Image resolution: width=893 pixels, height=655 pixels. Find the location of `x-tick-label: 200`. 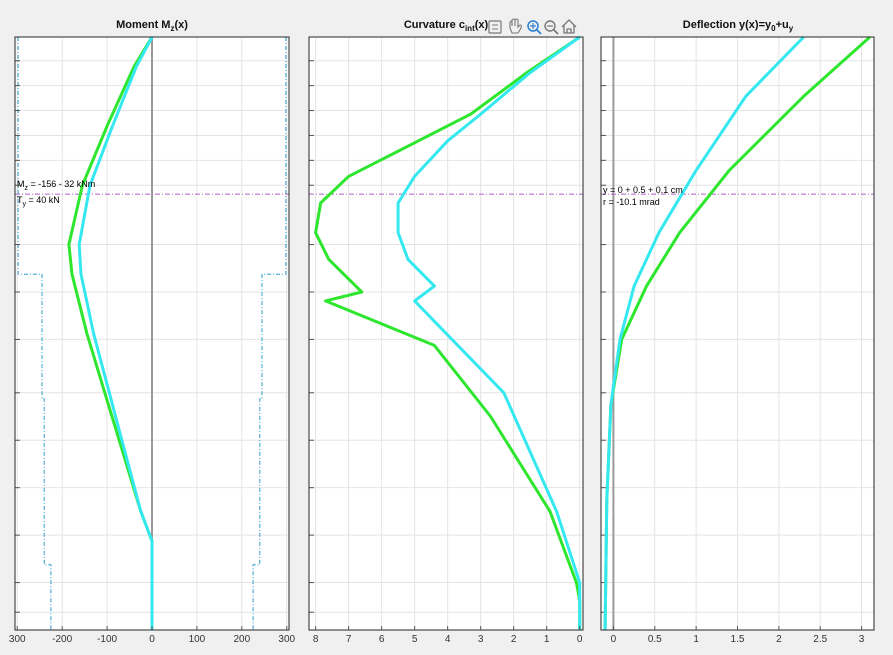

x-tick-label: 200 is located at coordinates (241, 639).